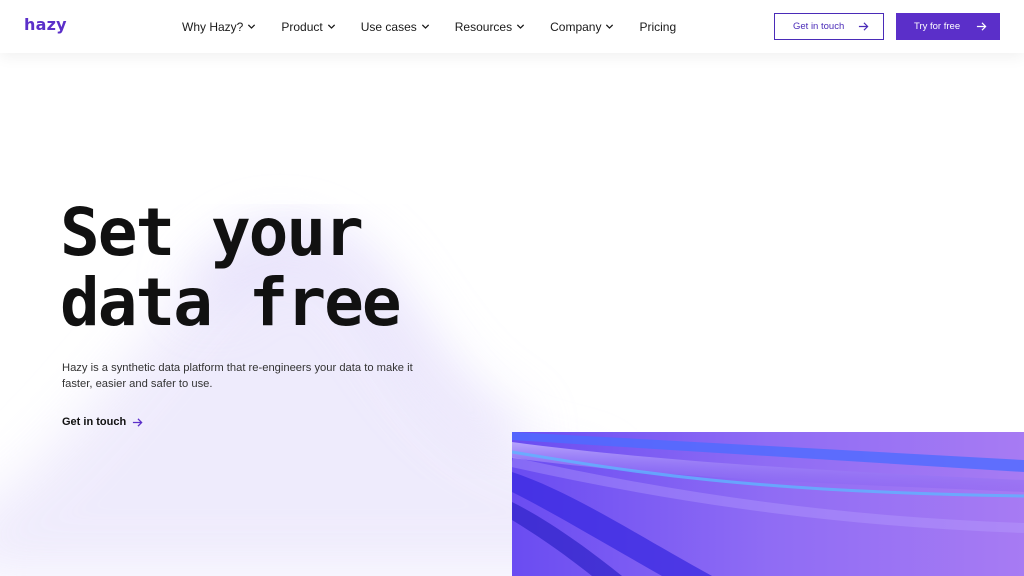  Describe the element at coordinates (483, 26) in the screenshot. I see `nav-item-label: Resources` at that location.